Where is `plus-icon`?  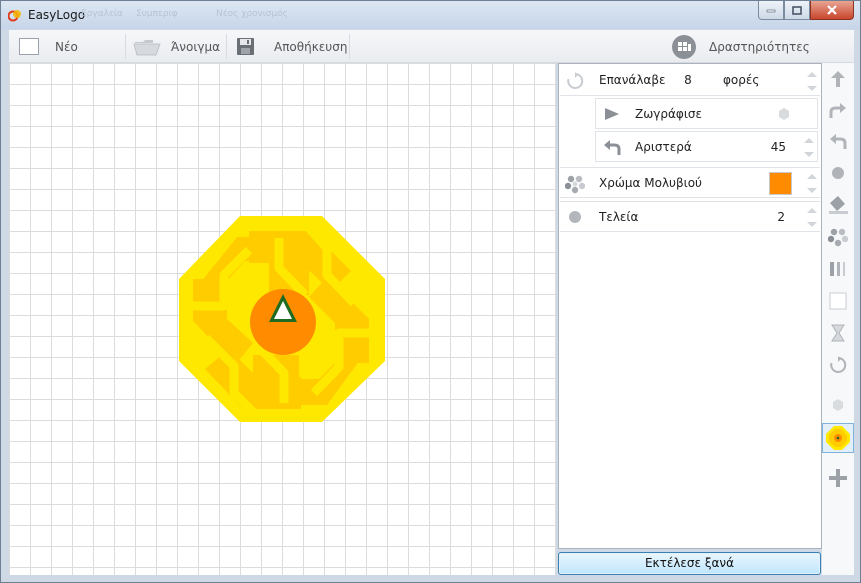
plus-icon is located at coordinates (838, 478).